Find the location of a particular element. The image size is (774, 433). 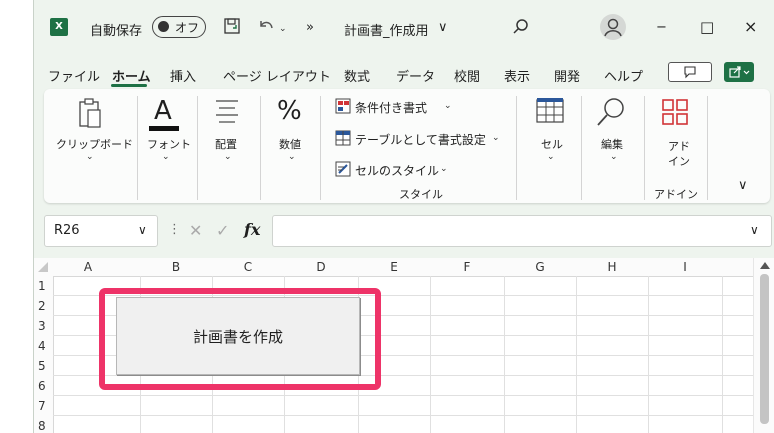

tab-developer: 開発 is located at coordinates (567, 75).